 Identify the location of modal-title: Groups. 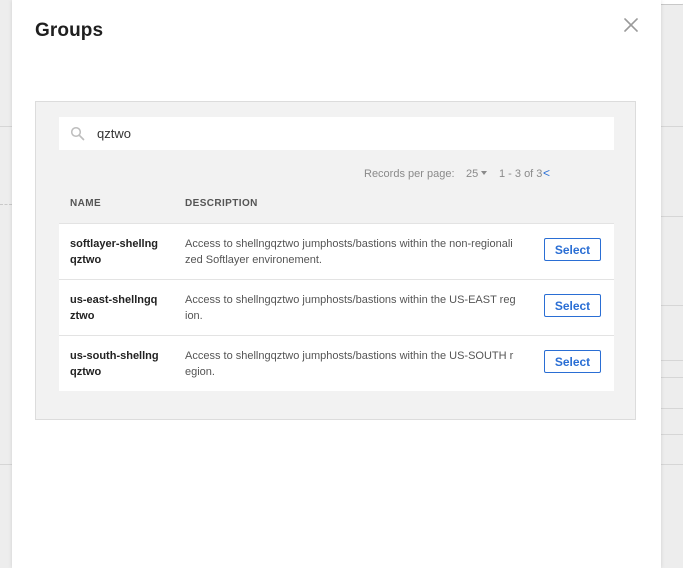
(69, 30).